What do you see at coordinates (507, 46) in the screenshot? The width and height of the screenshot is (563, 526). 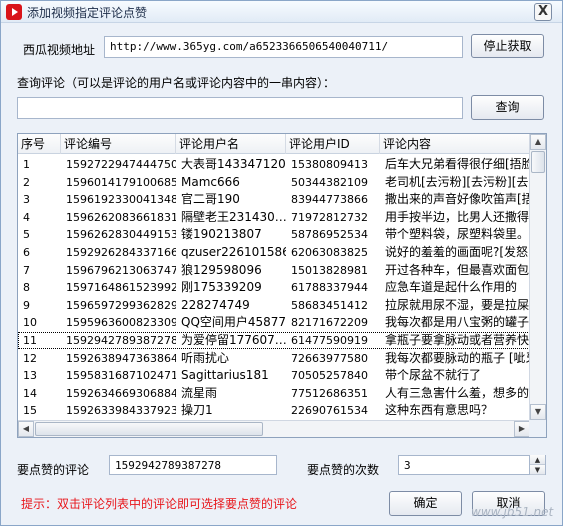 I see `stop-fetch-button: 停止获取` at bounding box center [507, 46].